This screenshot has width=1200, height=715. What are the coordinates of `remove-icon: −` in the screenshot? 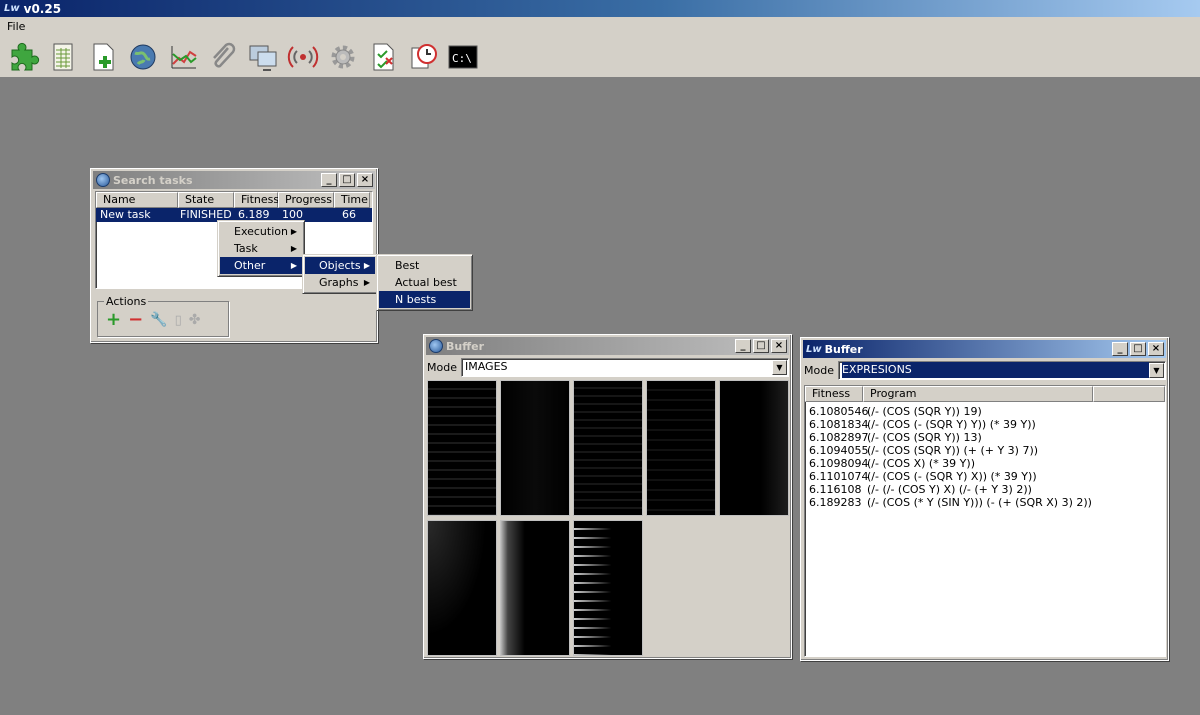 It's located at (135, 320).